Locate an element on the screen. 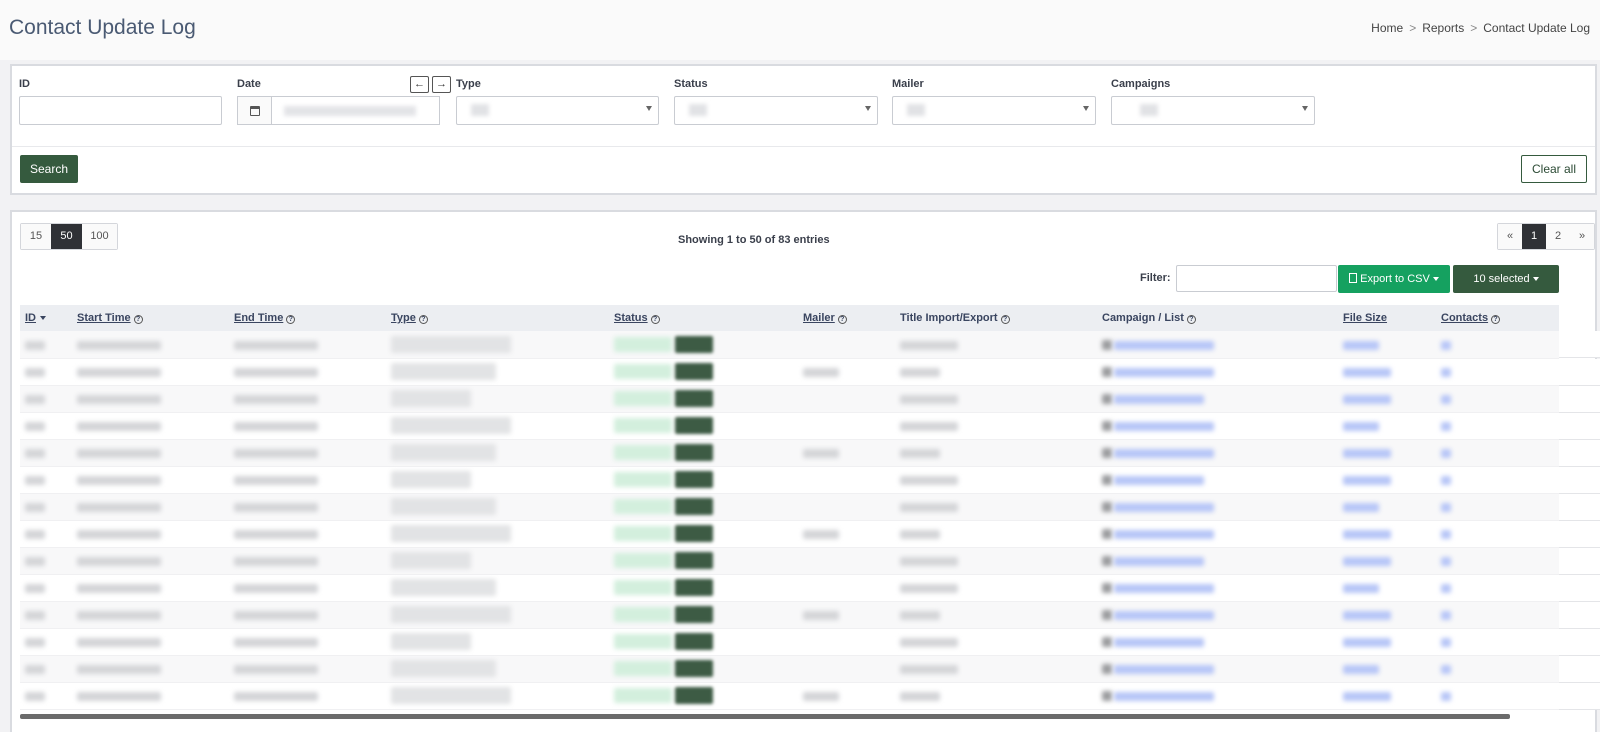 The image size is (1600, 732). export-csv-button: Export to CSV is located at coordinates (1394, 279).